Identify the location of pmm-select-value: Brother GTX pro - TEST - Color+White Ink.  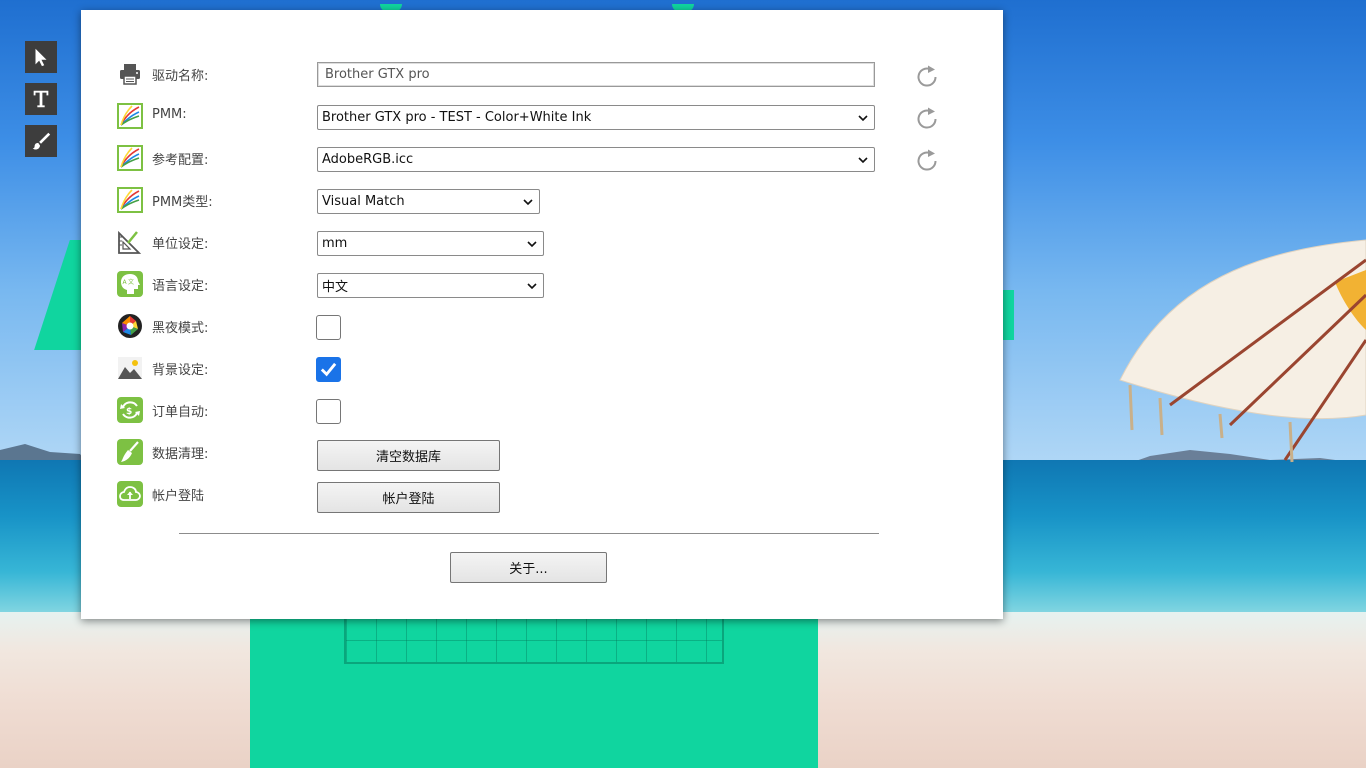
(457, 117).